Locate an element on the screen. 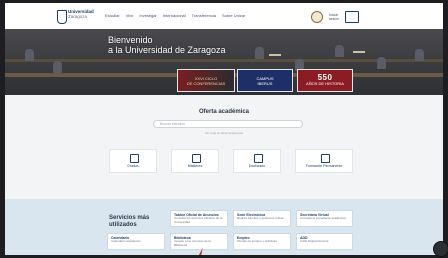 The width and height of the screenshot is (448, 258). banner-line2: IBERUS is located at coordinates (265, 83).